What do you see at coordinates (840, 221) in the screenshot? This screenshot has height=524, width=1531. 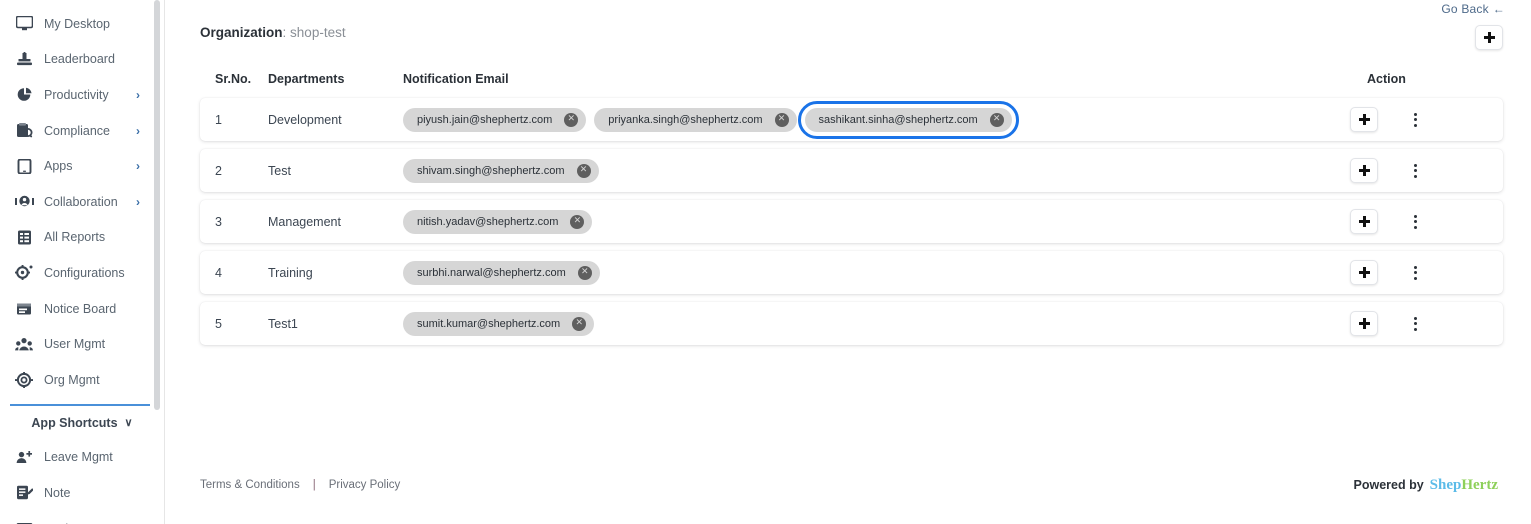 I see `cell-notification-emails: nitish.yadav@shephertz.com ✕` at bounding box center [840, 221].